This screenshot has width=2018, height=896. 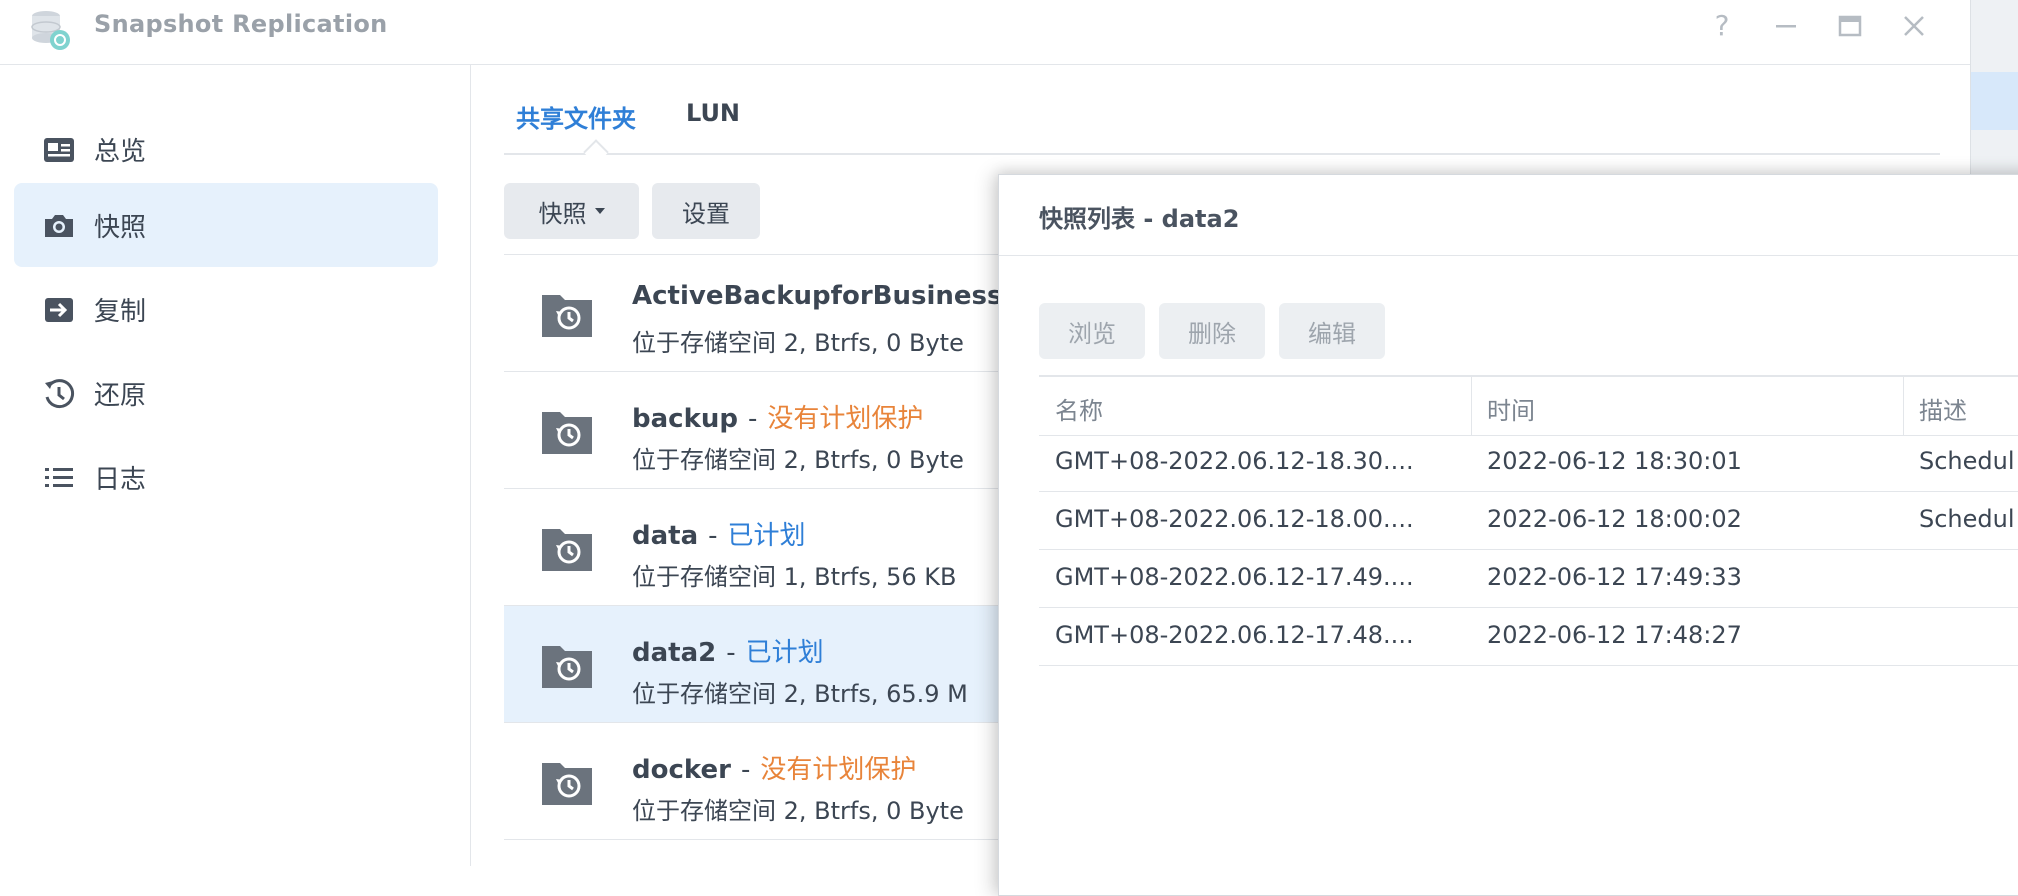 I want to click on column-header-time: 时间, so click(x=1511, y=408).